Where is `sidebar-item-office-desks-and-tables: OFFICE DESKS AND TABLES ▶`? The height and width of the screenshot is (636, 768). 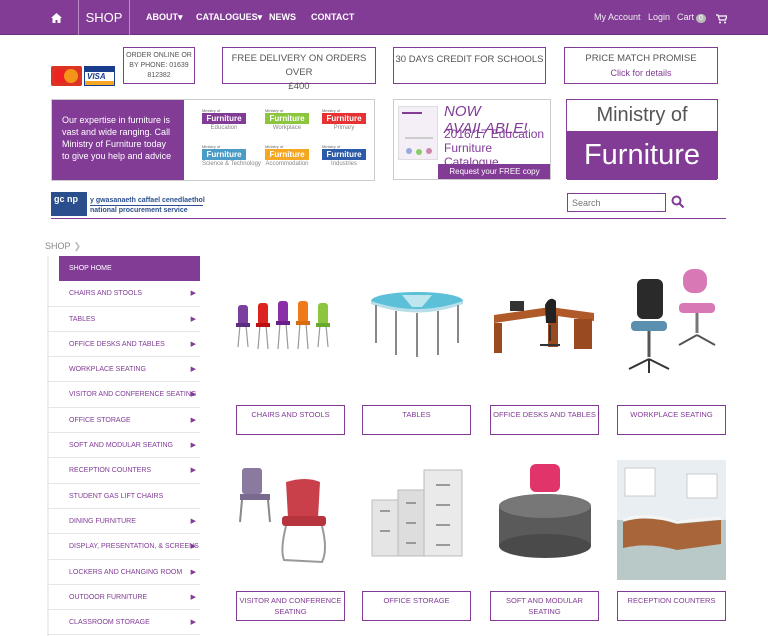 sidebar-item-office-desks-and-tables: OFFICE DESKS AND TABLES ▶ is located at coordinates (123, 345).